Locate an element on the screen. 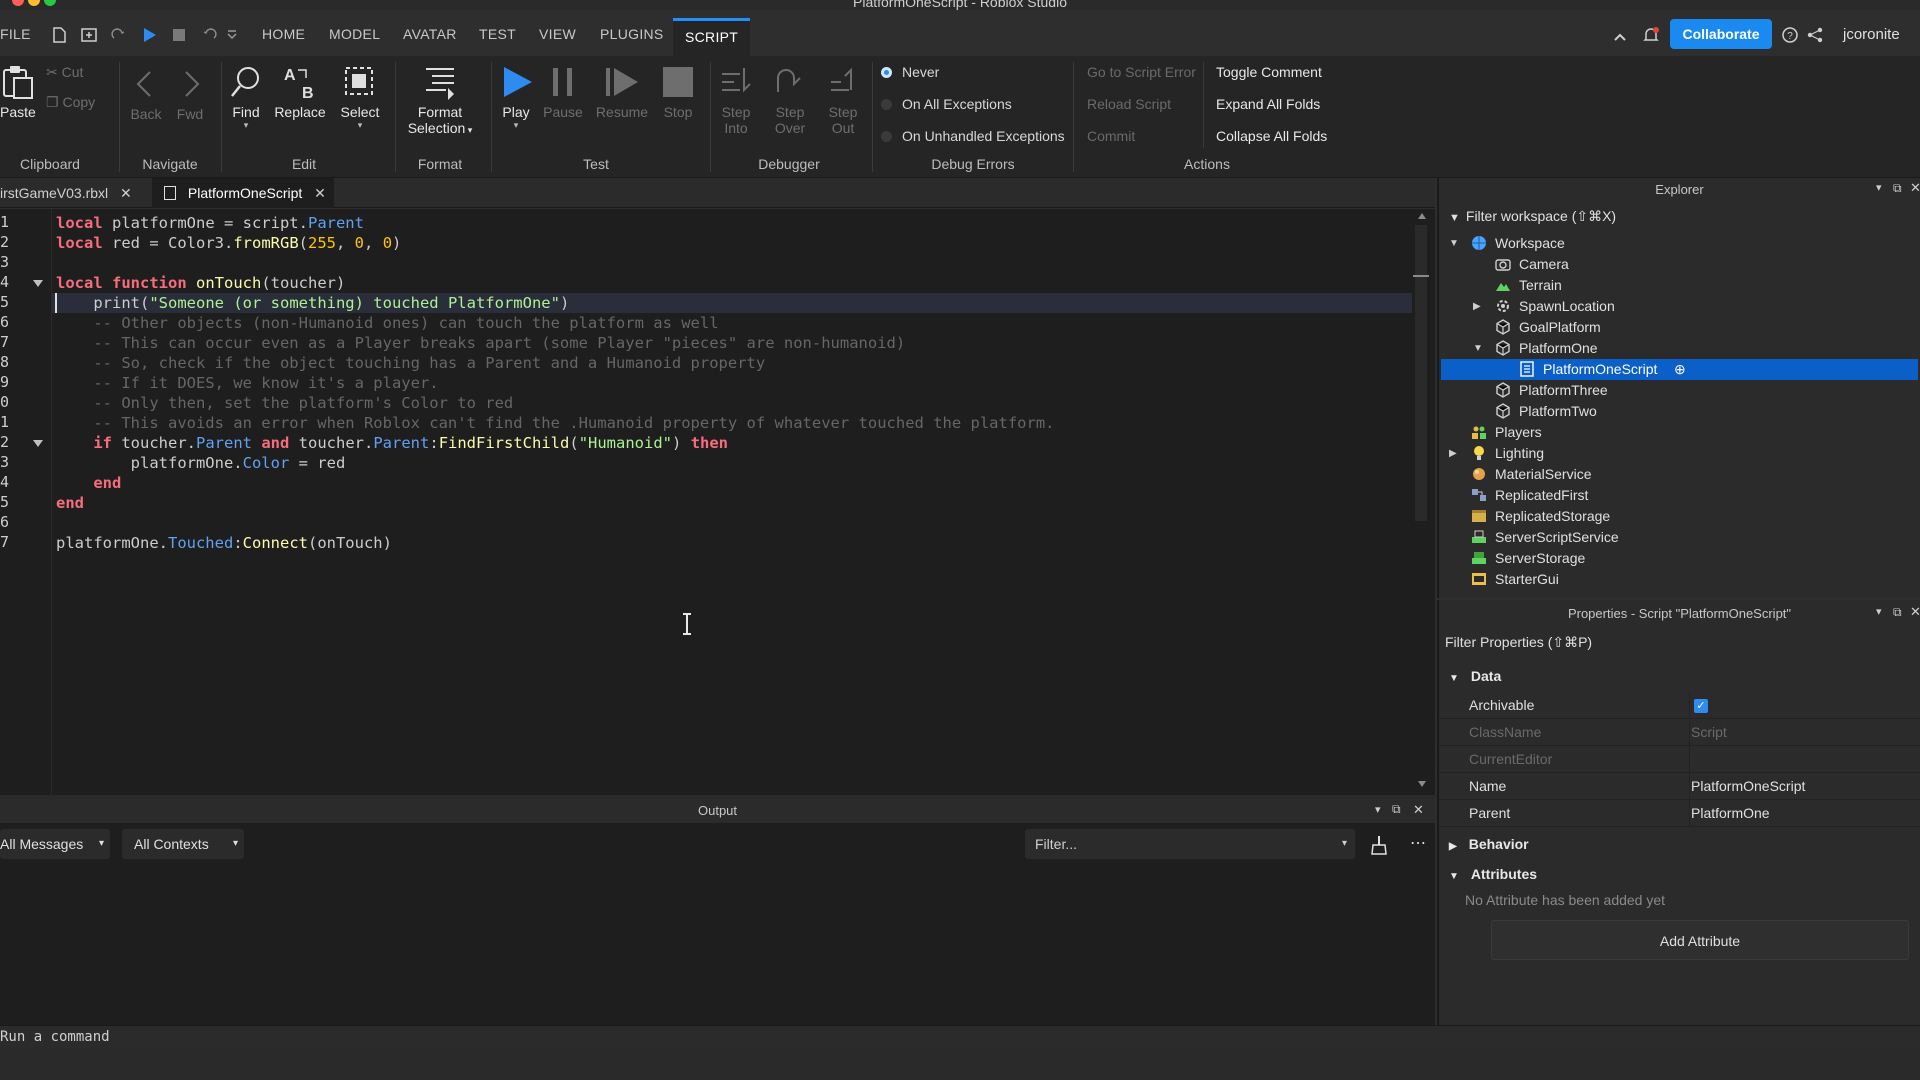  menu-tab-view: VIEW is located at coordinates (557, 34).